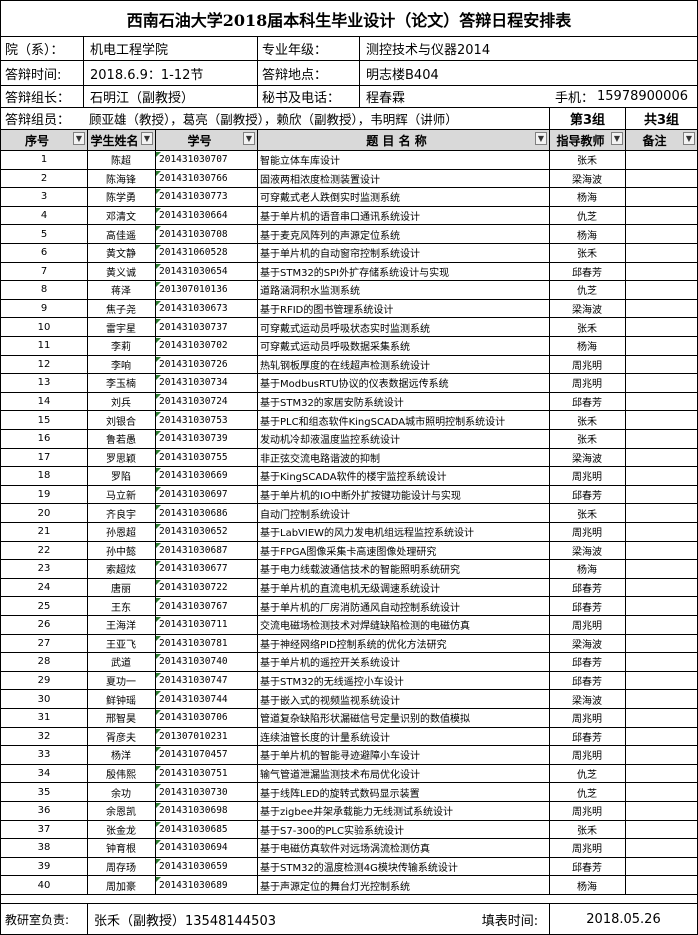  What do you see at coordinates (206, 885) in the screenshot?
I see `student-id: 201431030689` at bounding box center [206, 885].